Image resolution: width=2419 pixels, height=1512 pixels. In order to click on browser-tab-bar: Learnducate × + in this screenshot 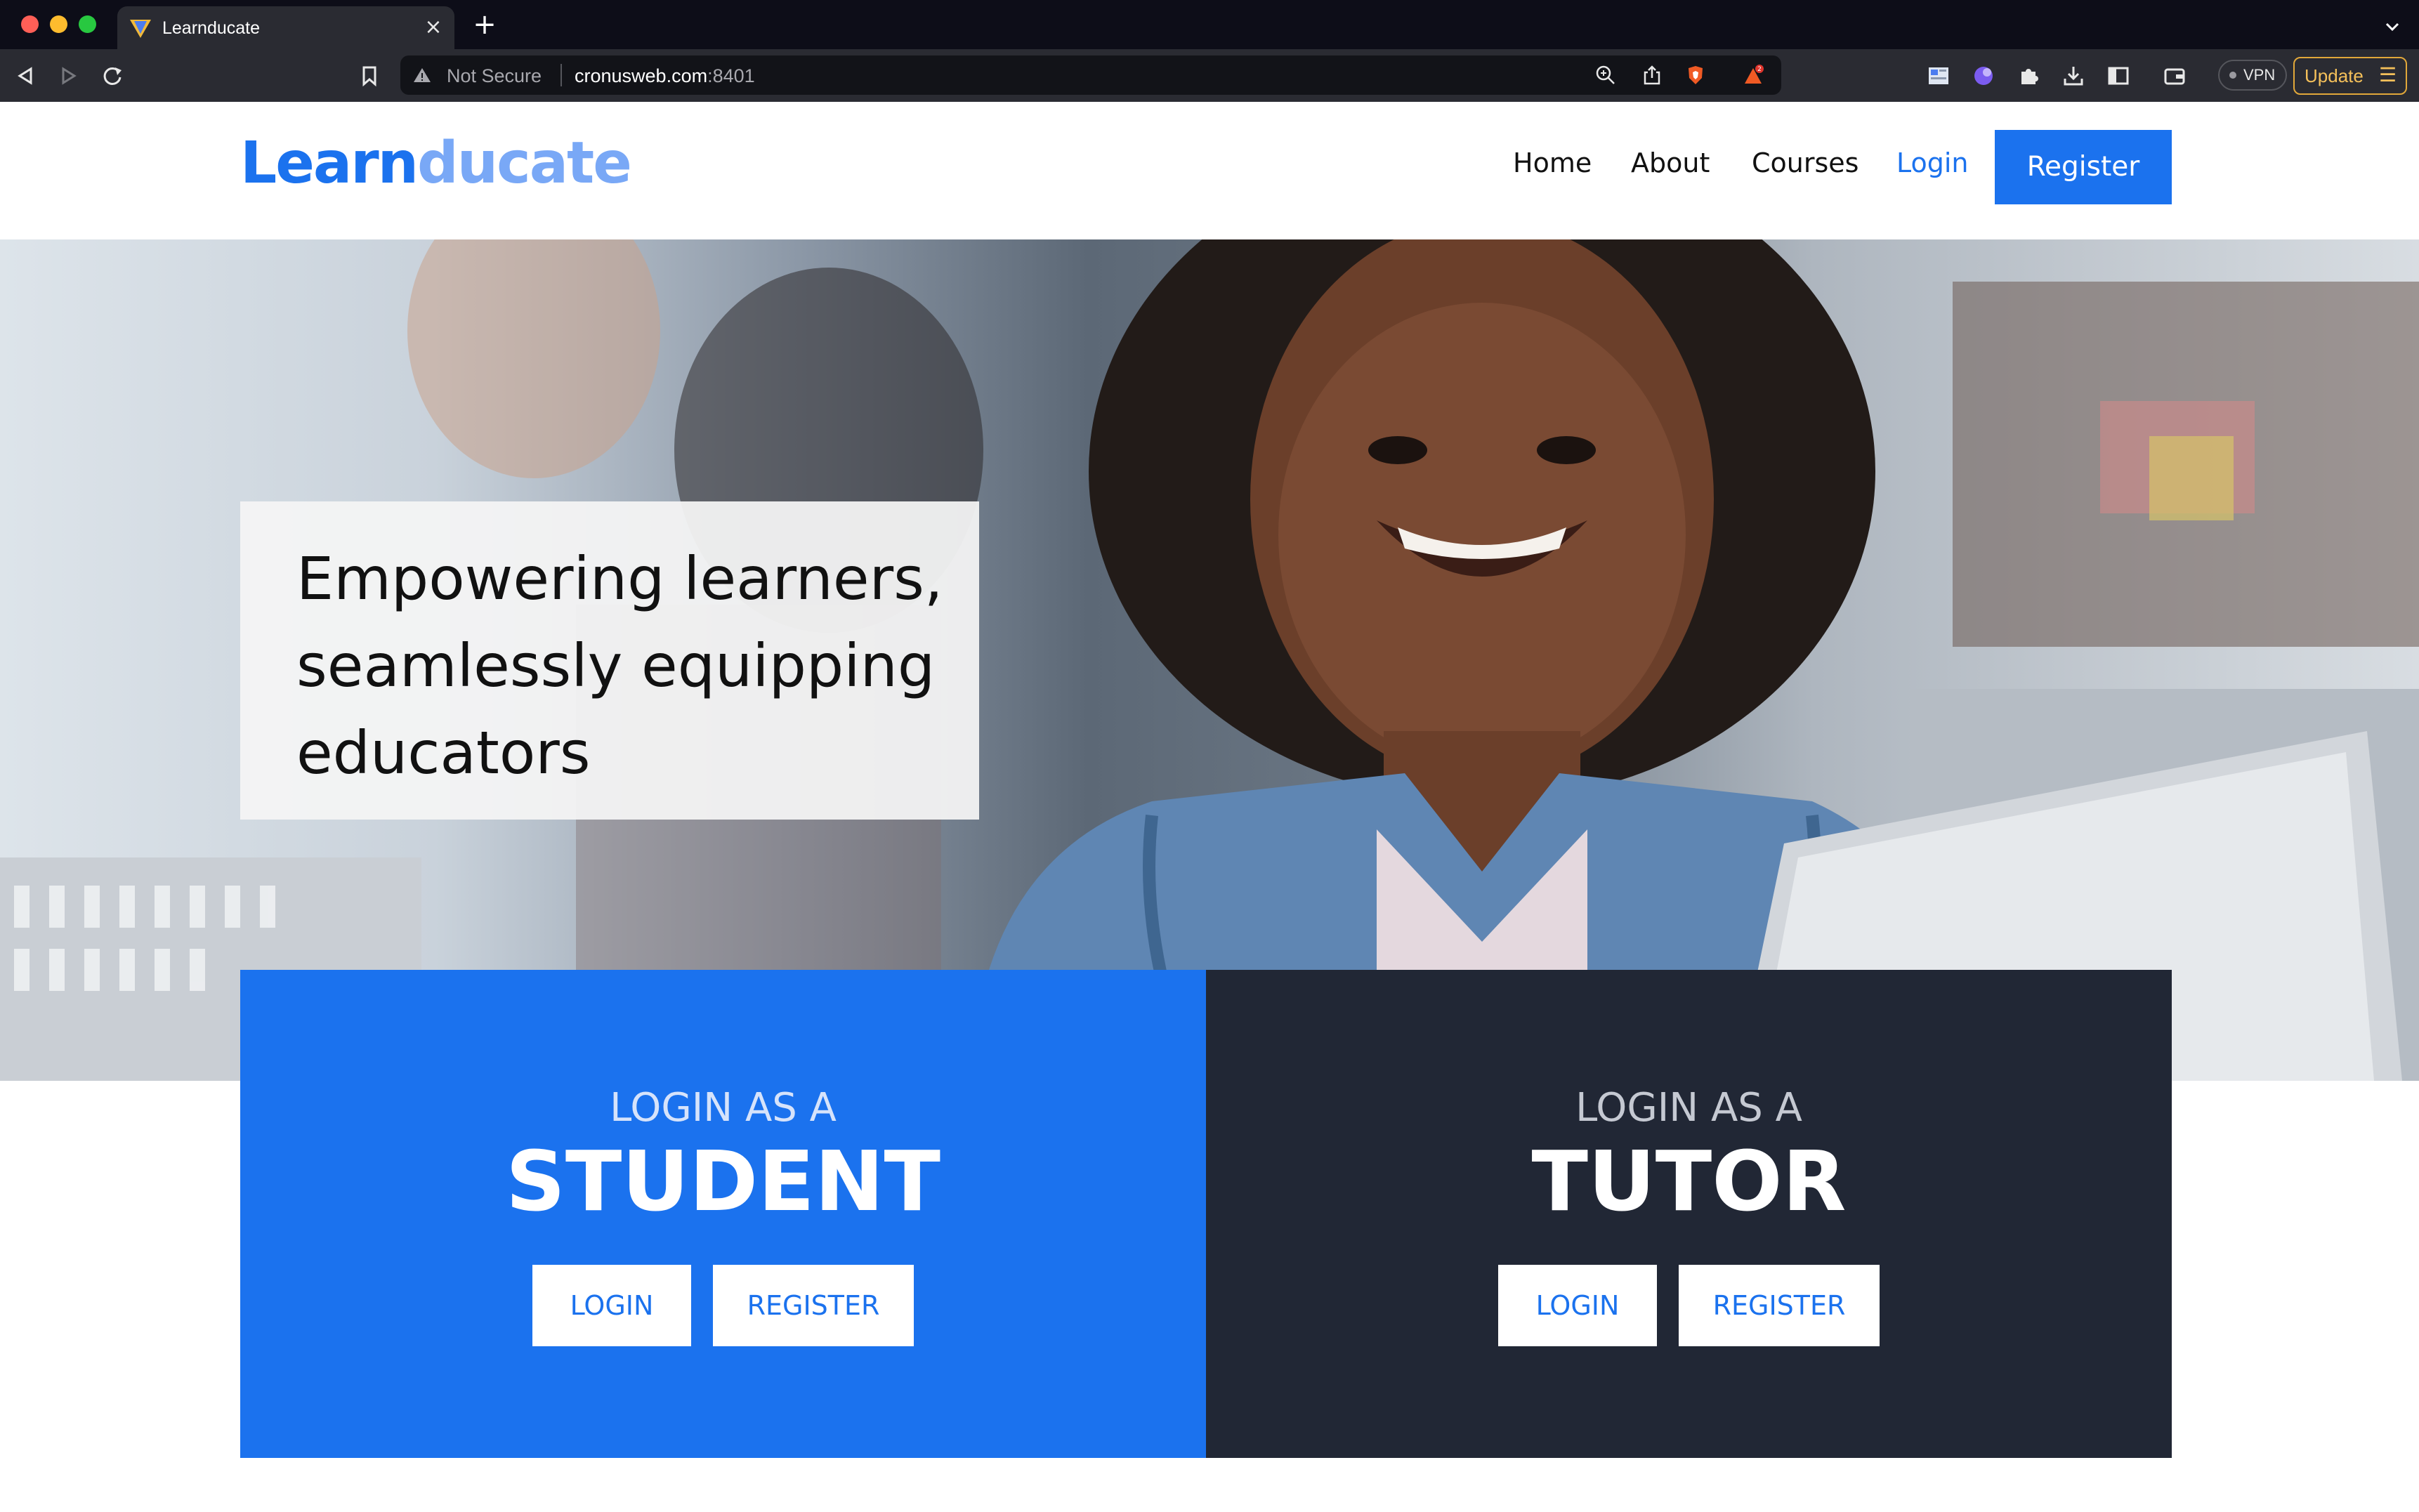, I will do `click(1209, 24)`.